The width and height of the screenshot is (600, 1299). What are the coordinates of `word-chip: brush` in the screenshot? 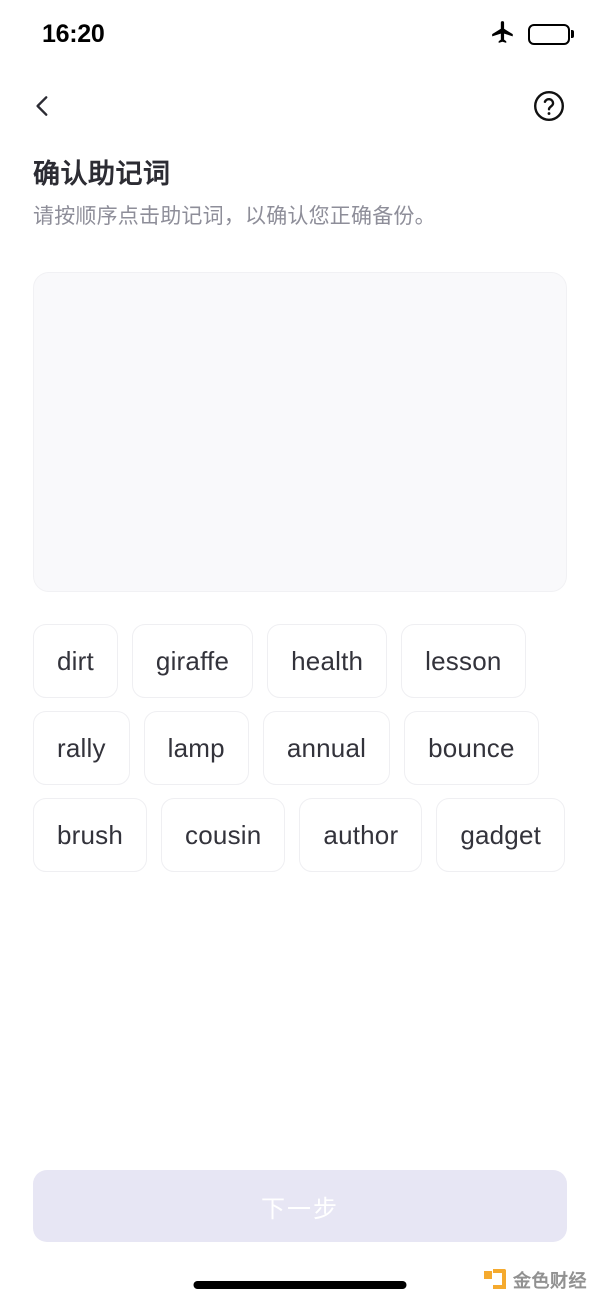 It's located at (90, 835).